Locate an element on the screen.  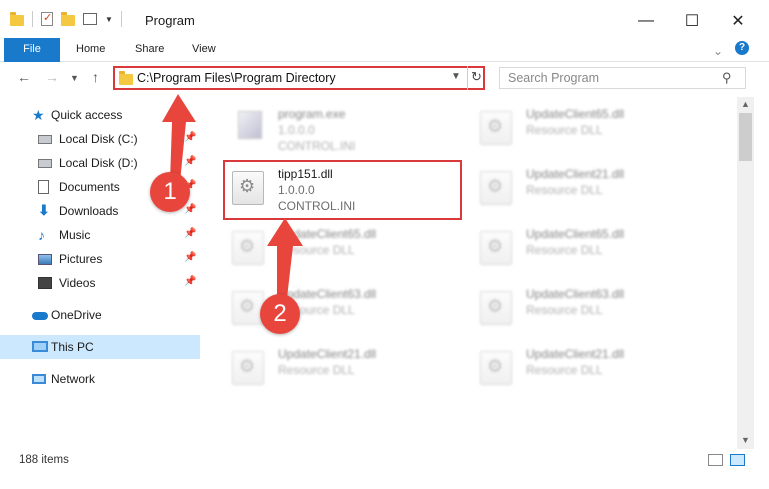
sidebar-item-label: OneDrive is located at coordinates (76, 315).